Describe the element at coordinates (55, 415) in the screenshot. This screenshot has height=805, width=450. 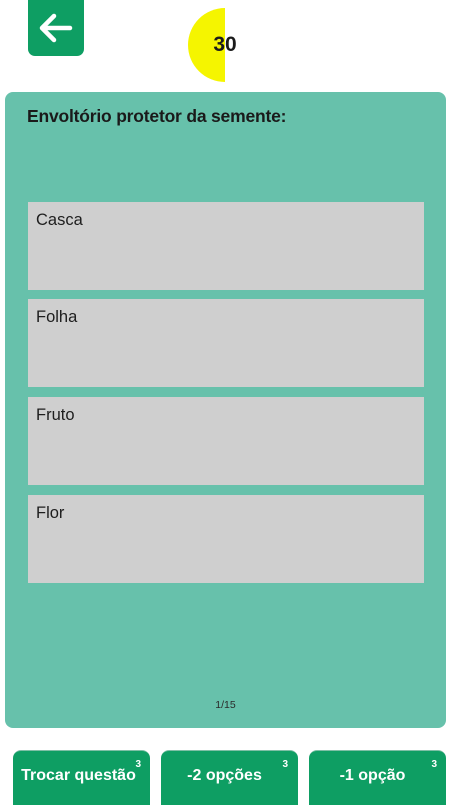
I see `answer-option-label: Fruto` at that location.